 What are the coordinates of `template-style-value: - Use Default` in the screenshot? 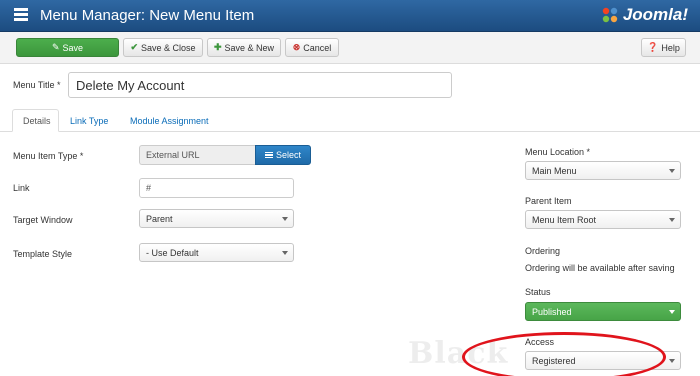 It's located at (172, 252).